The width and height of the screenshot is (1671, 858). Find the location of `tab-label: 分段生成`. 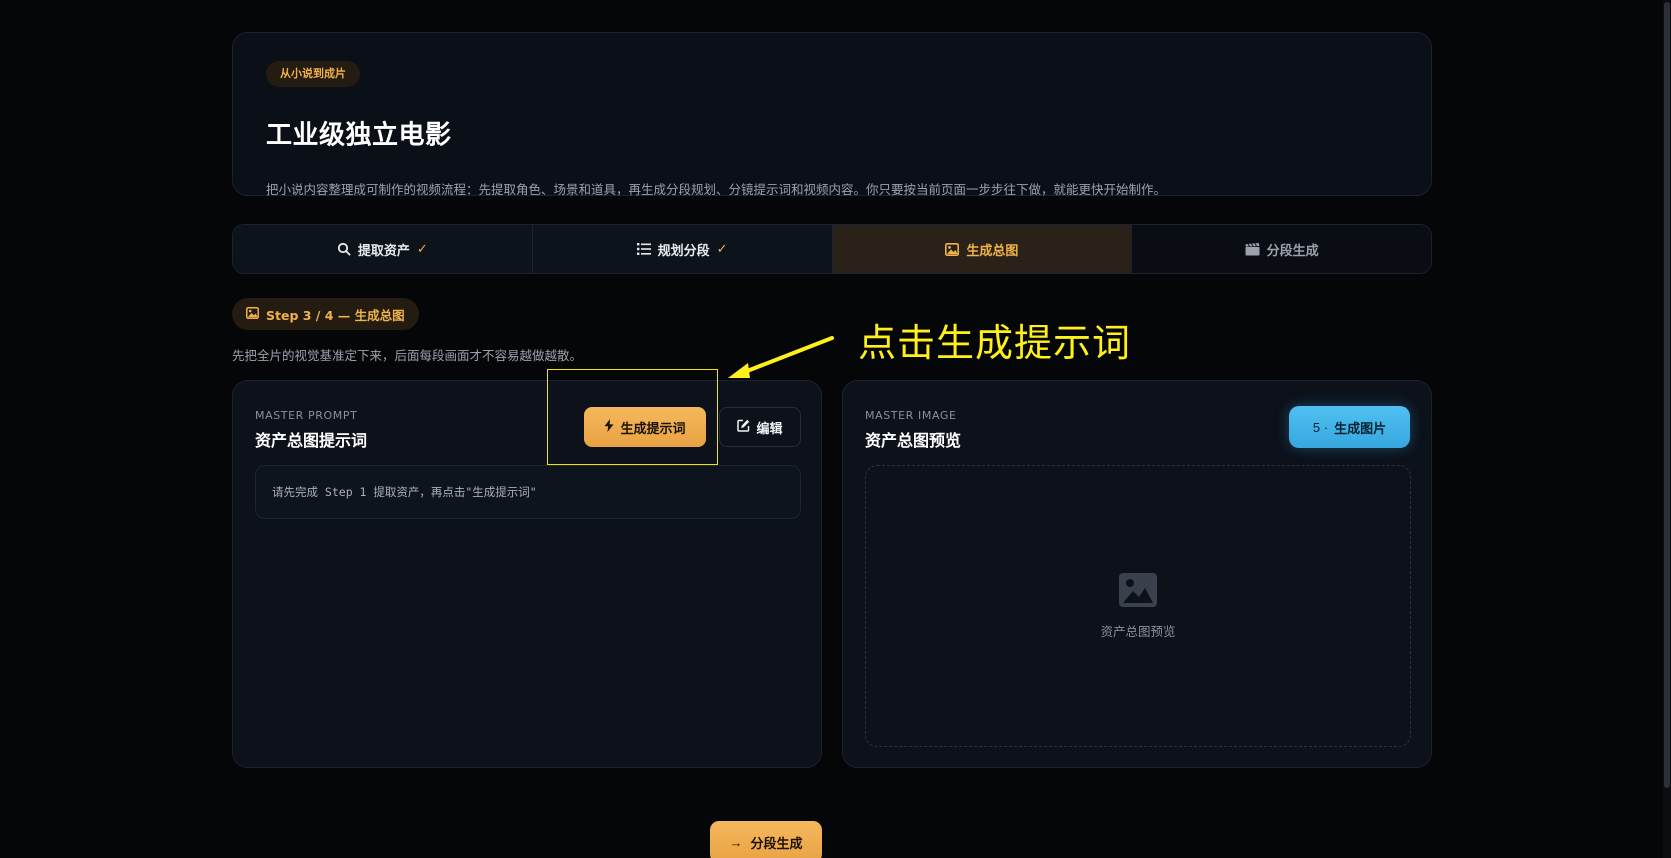

tab-label: 分段生成 is located at coordinates (1292, 251).